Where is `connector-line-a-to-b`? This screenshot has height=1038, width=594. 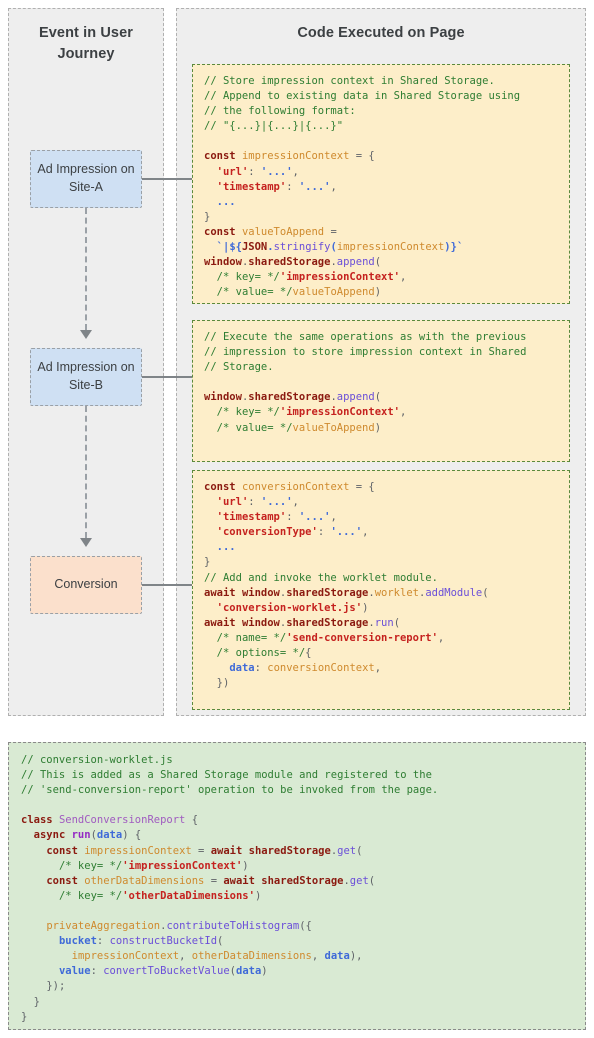 connector-line-a-to-b is located at coordinates (86, 269).